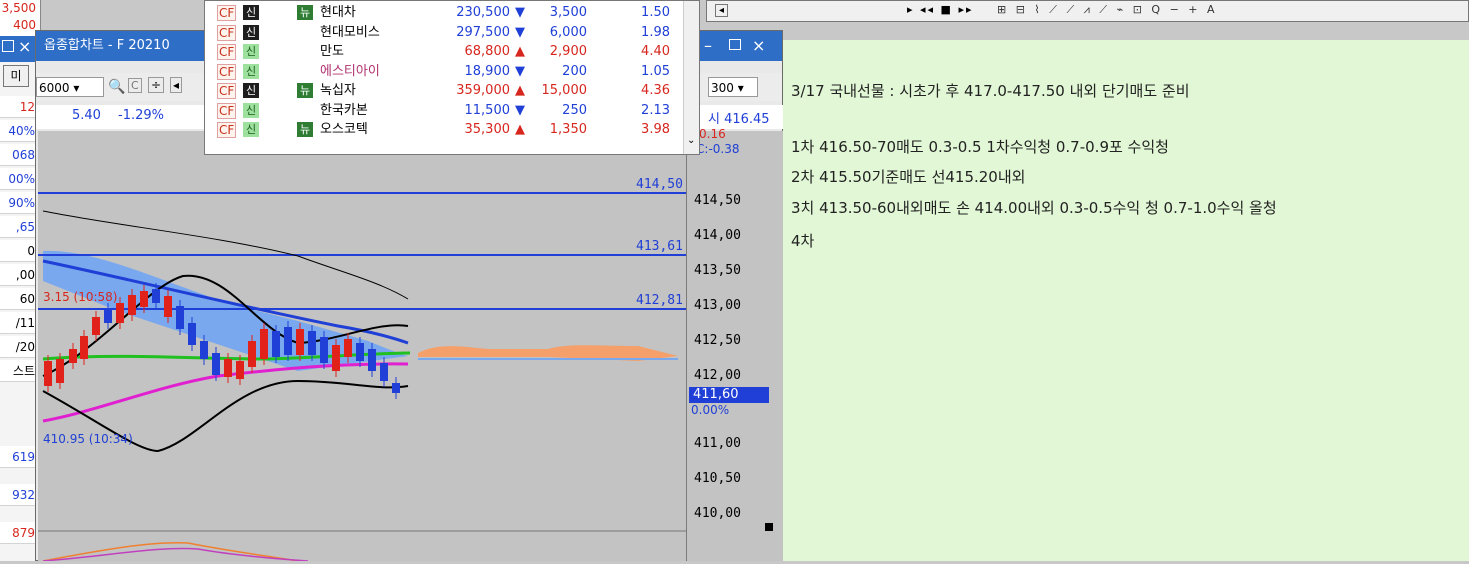 The height and width of the screenshot is (564, 1469). Describe the element at coordinates (564, 90) in the screenshot. I see `stock-change: 15,000` at that location.